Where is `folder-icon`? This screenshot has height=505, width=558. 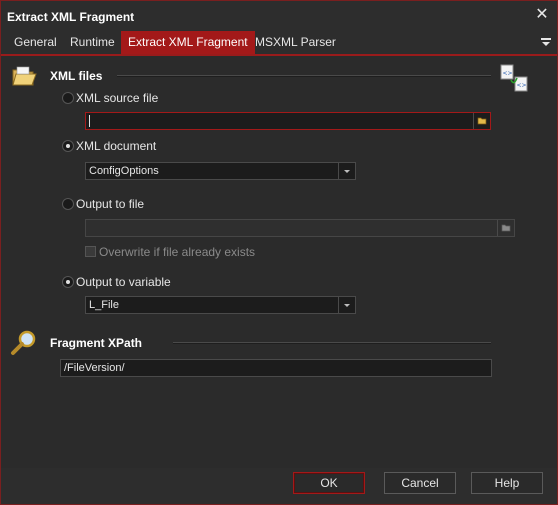
folder-icon is located at coordinates (24, 76).